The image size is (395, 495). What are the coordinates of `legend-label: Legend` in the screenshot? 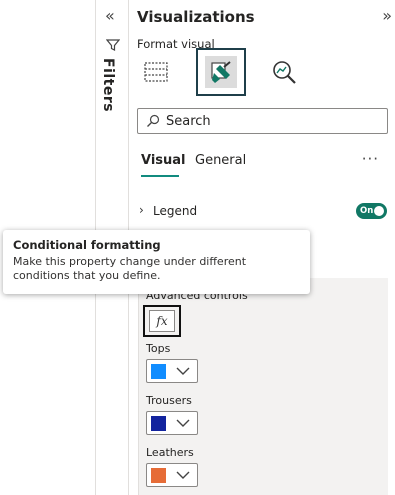 It's located at (175, 211).